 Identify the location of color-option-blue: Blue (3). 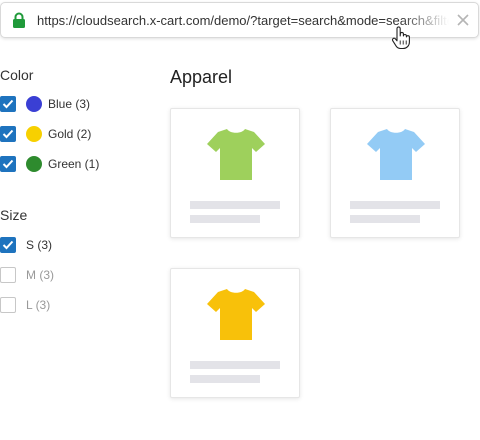
(70, 104).